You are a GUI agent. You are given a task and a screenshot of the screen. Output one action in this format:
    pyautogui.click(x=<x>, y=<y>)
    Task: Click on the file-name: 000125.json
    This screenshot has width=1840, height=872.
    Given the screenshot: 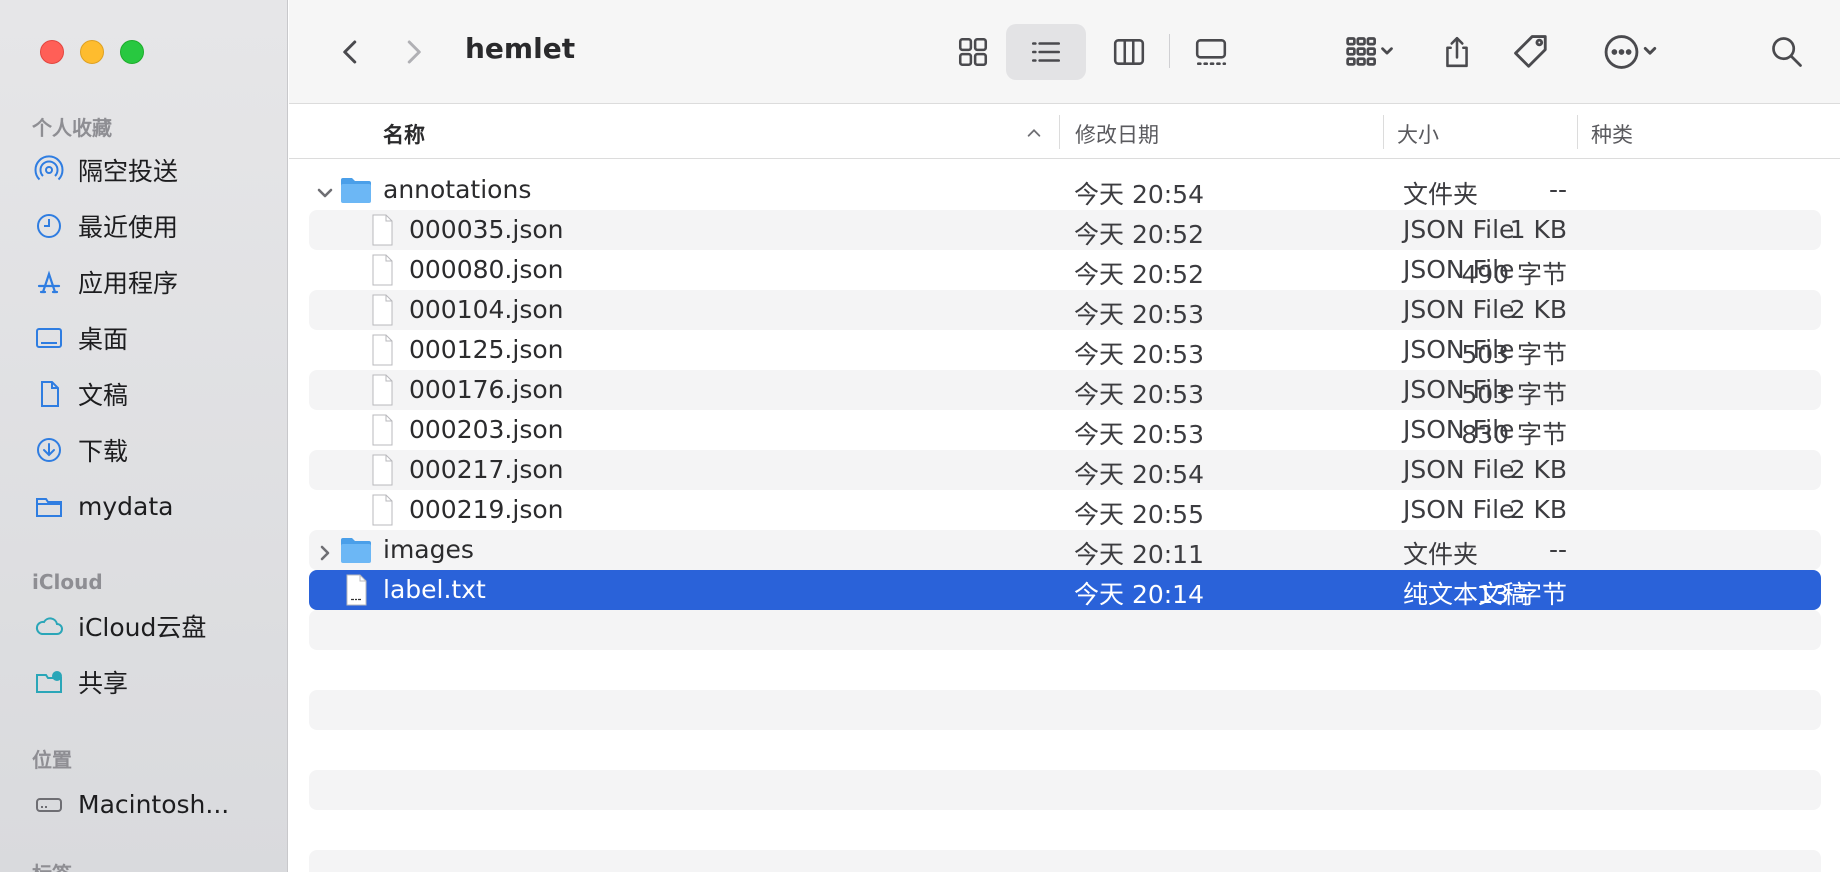 What is the action you would take?
    pyautogui.click(x=486, y=349)
    